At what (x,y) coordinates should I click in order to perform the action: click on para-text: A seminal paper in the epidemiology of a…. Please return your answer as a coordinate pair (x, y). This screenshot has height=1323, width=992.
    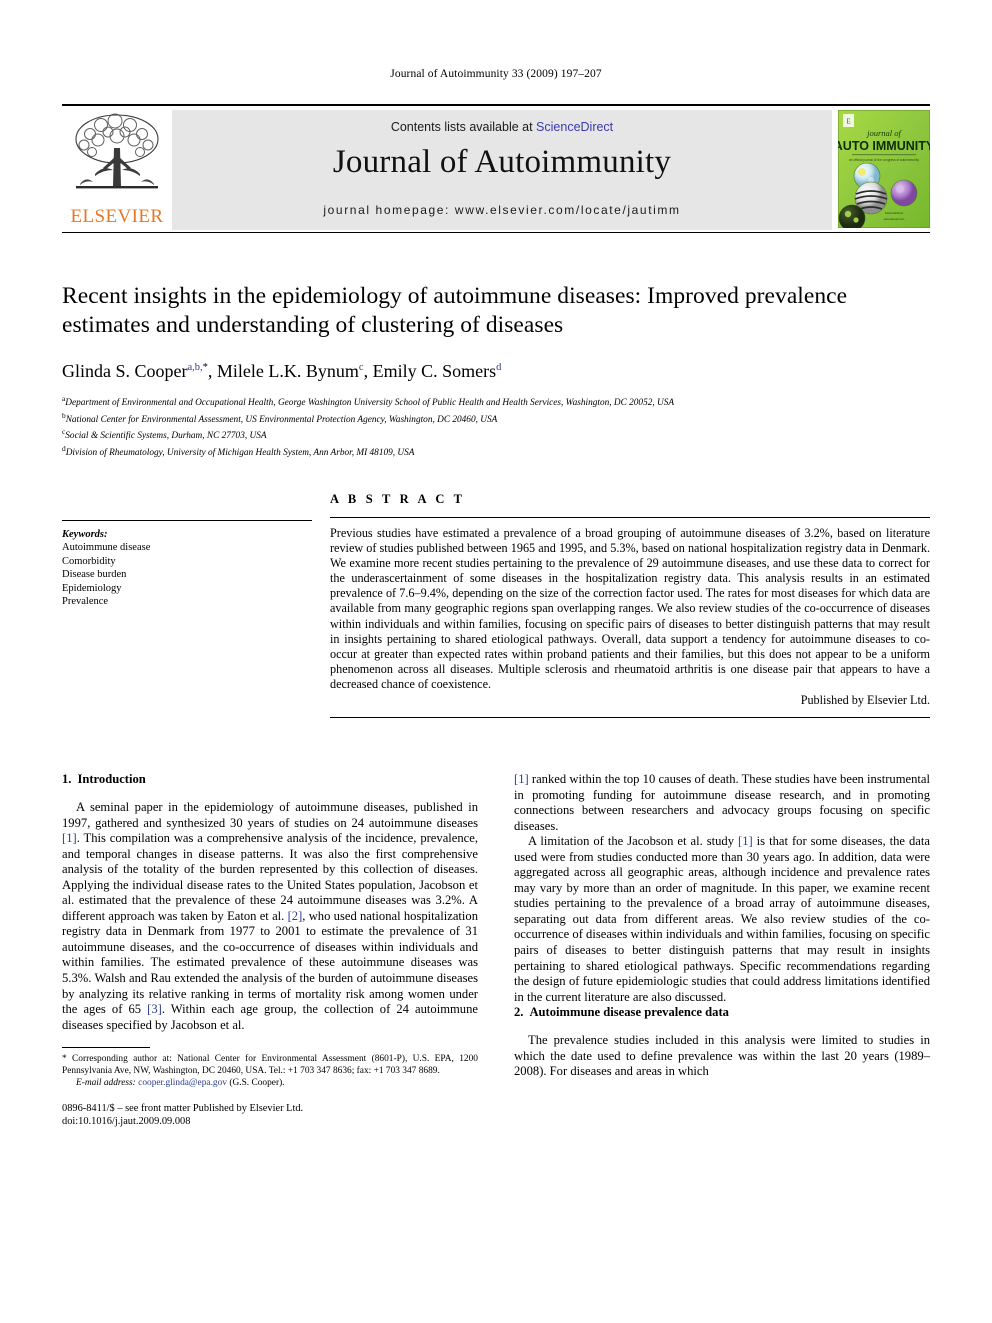
    Looking at the image, I should click on (270, 815).